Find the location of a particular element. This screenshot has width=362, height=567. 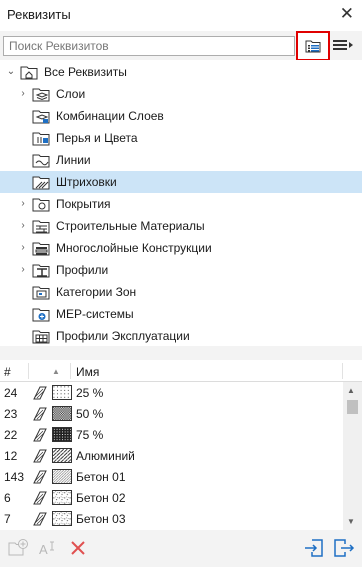

import-button is located at coordinates (315, 548).